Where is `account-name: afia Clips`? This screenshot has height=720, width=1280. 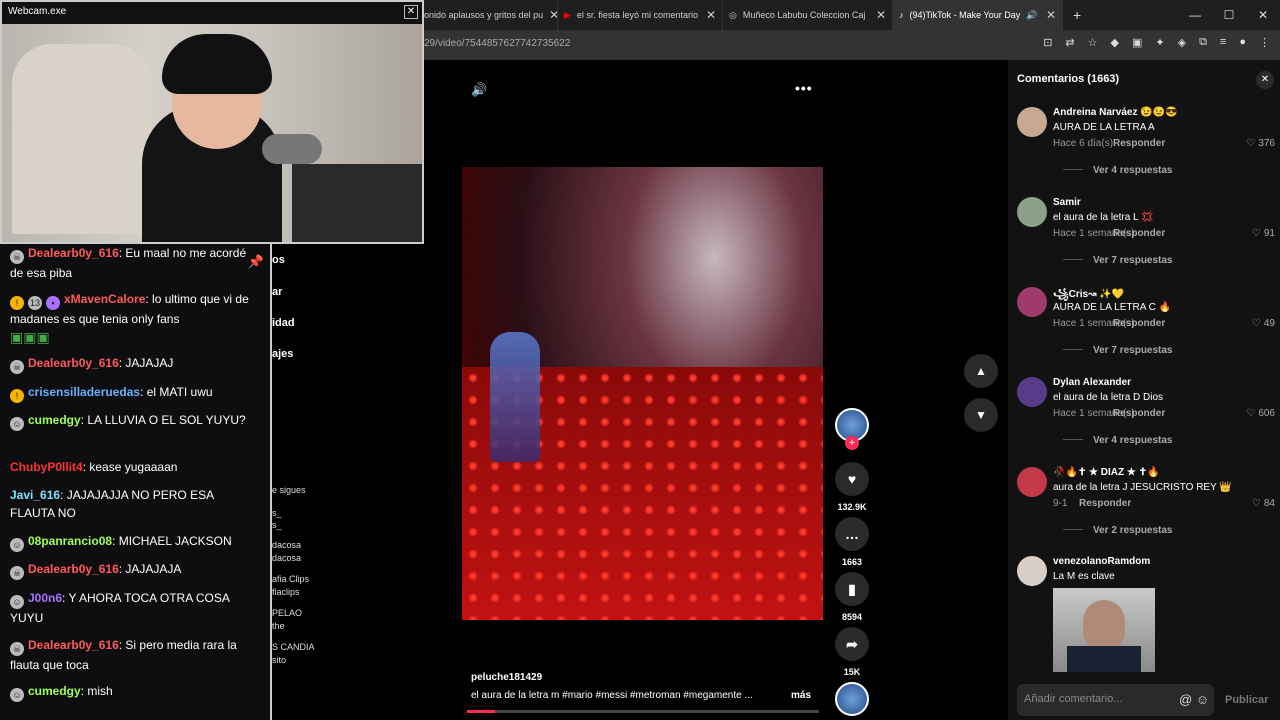
account-name: afia Clips is located at coordinates (290, 579).